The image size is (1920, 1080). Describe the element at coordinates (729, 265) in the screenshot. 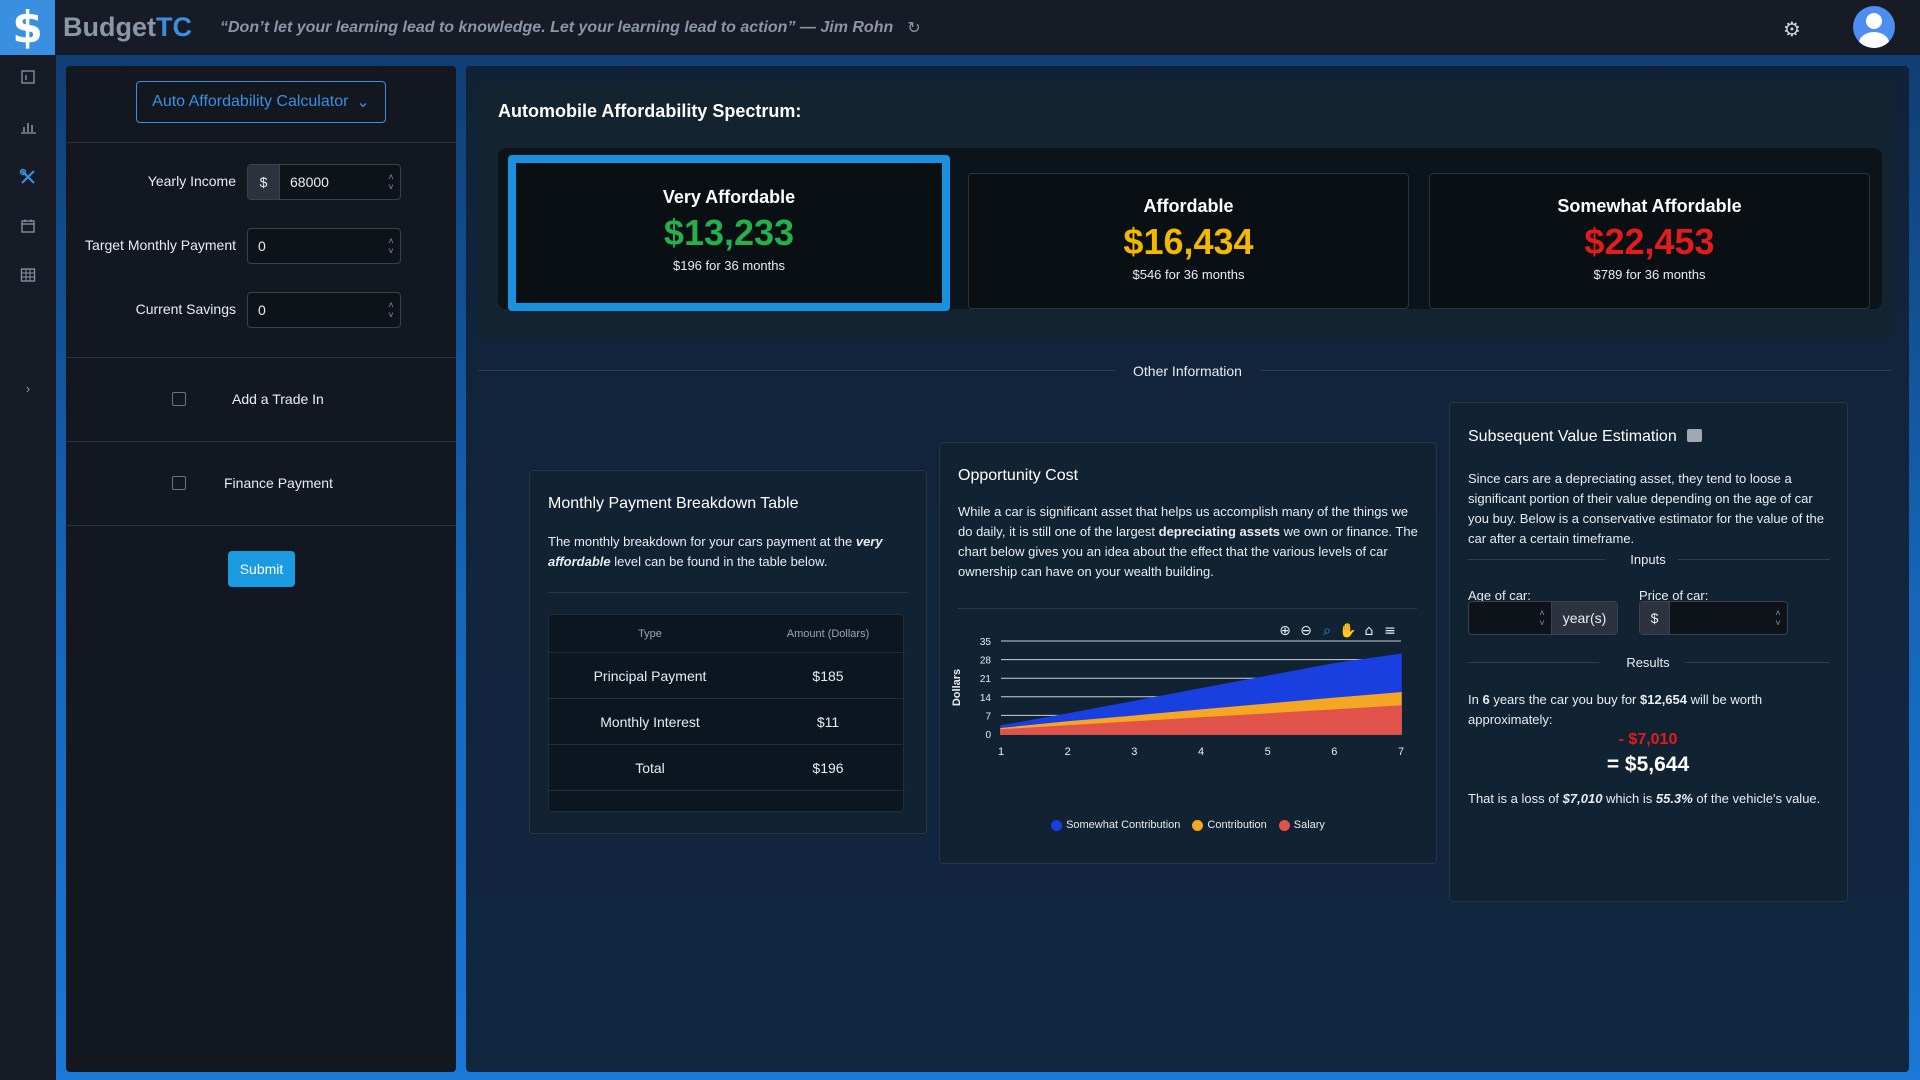

I see `tier-subtext: $196 for 36 months` at that location.